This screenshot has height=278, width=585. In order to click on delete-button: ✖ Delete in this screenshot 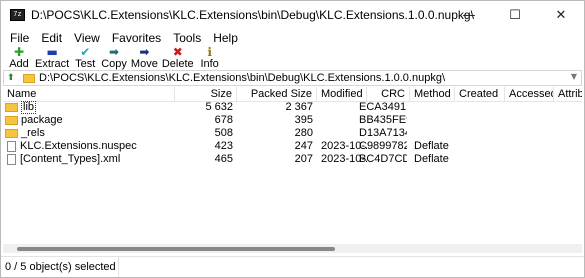, I will do `click(178, 57)`.